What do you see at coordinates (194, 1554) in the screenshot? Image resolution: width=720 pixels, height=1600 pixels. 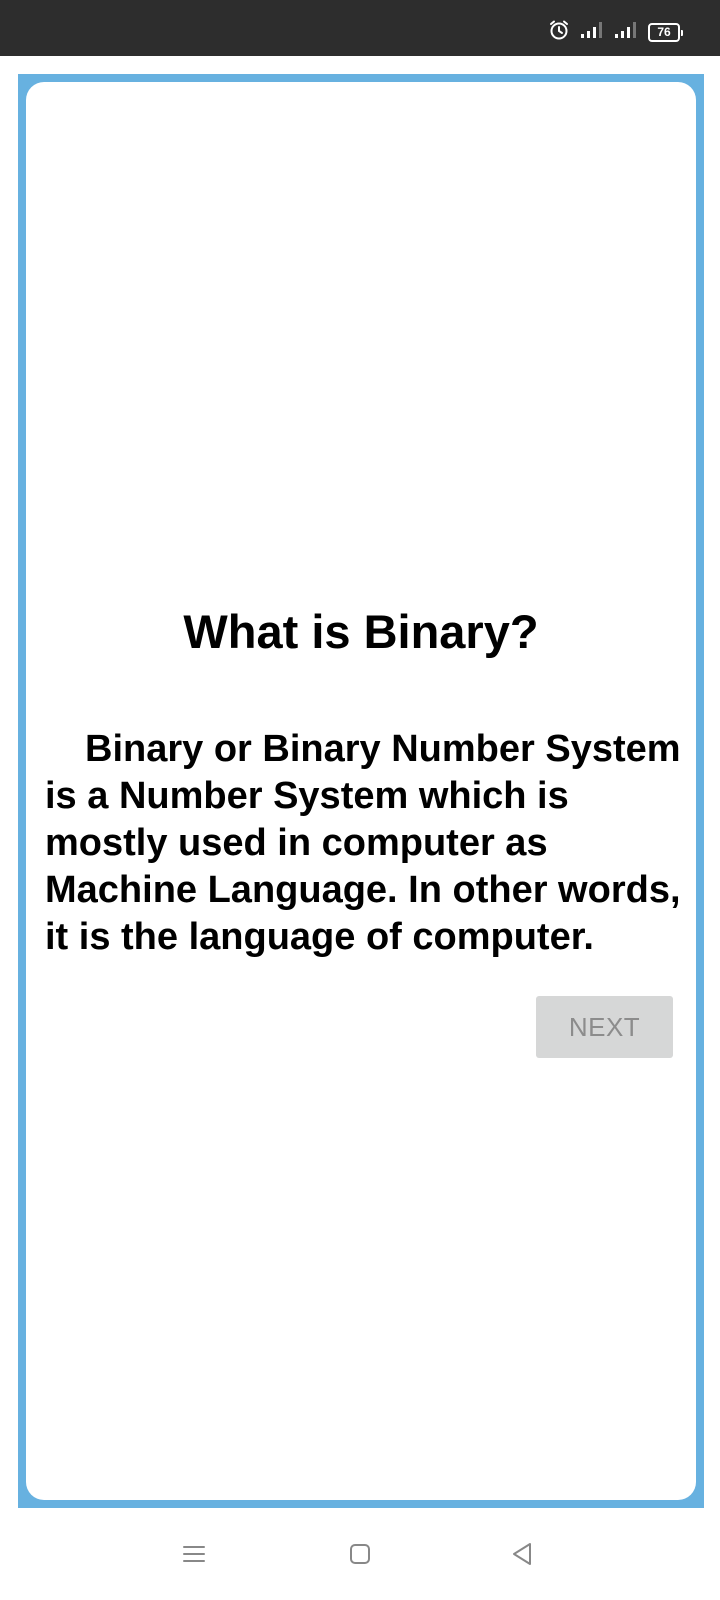 I see `menu-icon` at bounding box center [194, 1554].